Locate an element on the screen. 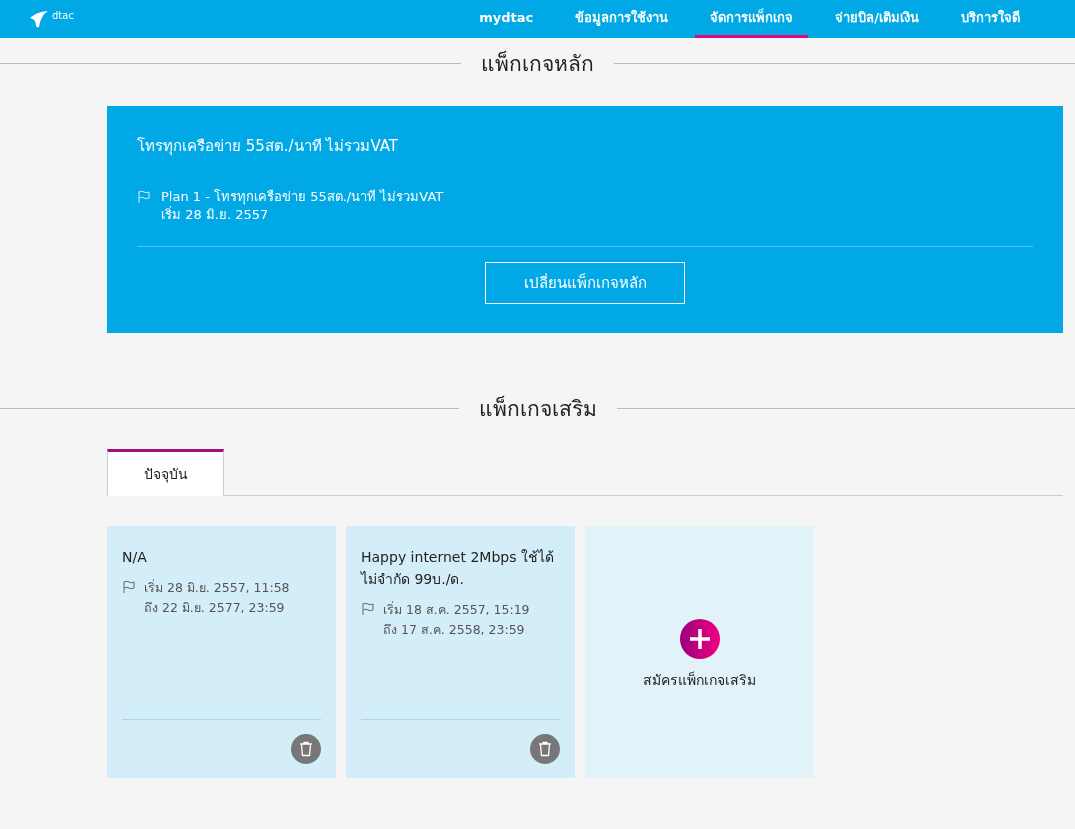 The image size is (1075, 829). package-title: โทรทุกเครือข่าย 55สต./นาที ไม่รวมVAT is located at coordinates (268, 147).